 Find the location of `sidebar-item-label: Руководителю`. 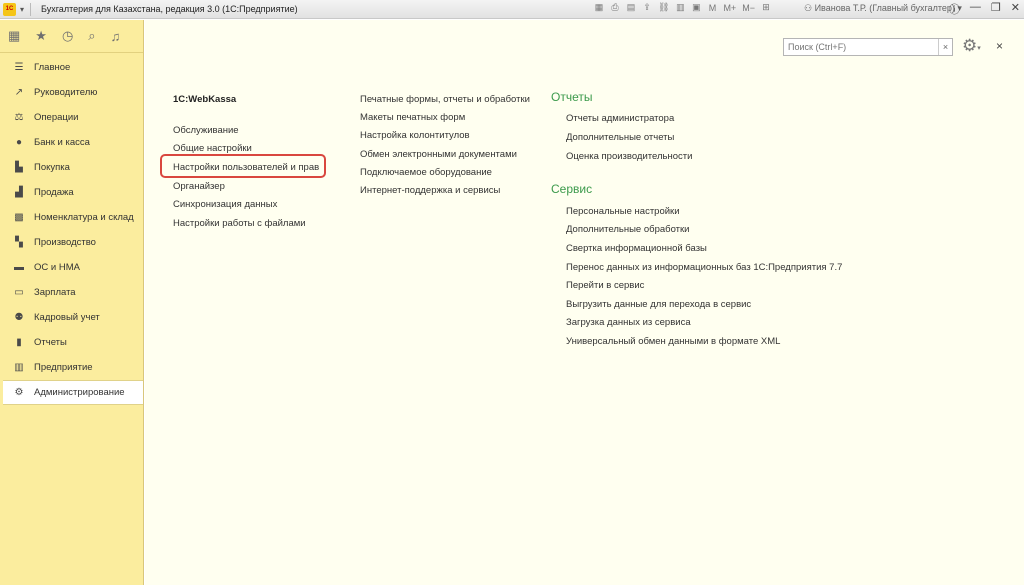

sidebar-item-label: Руководителю is located at coordinates (66, 92).